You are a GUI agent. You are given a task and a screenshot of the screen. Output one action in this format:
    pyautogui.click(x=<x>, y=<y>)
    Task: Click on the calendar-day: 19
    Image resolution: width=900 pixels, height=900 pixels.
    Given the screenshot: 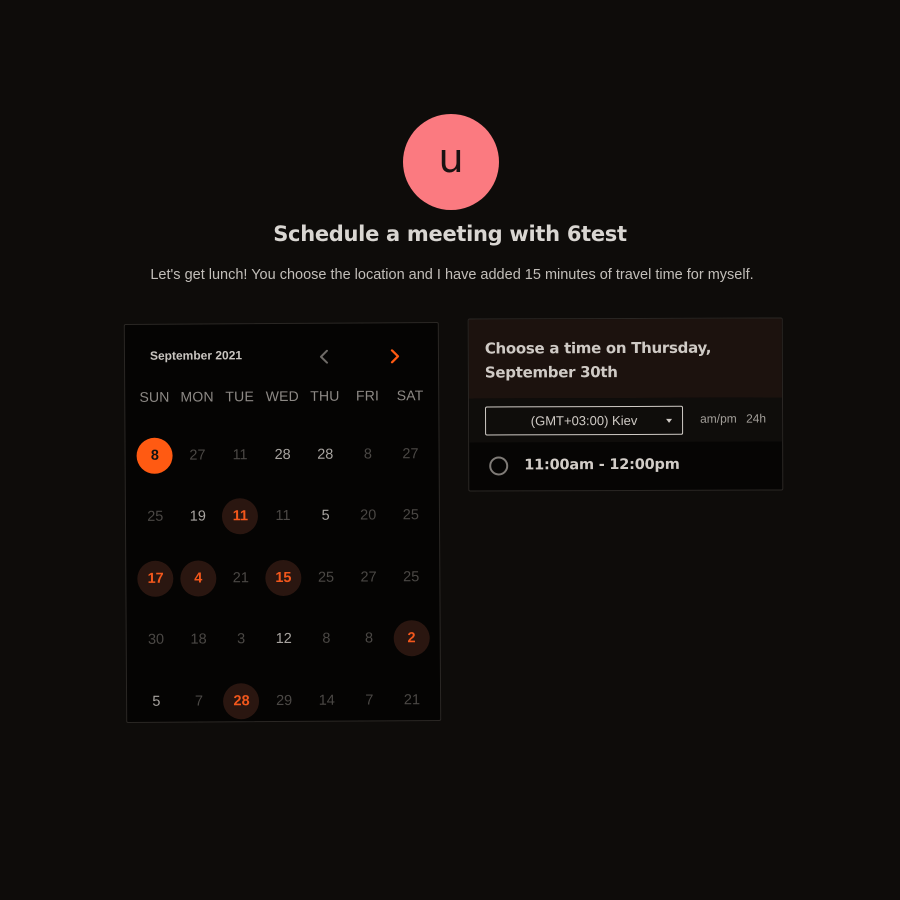 What is the action you would take?
    pyautogui.click(x=197, y=517)
    